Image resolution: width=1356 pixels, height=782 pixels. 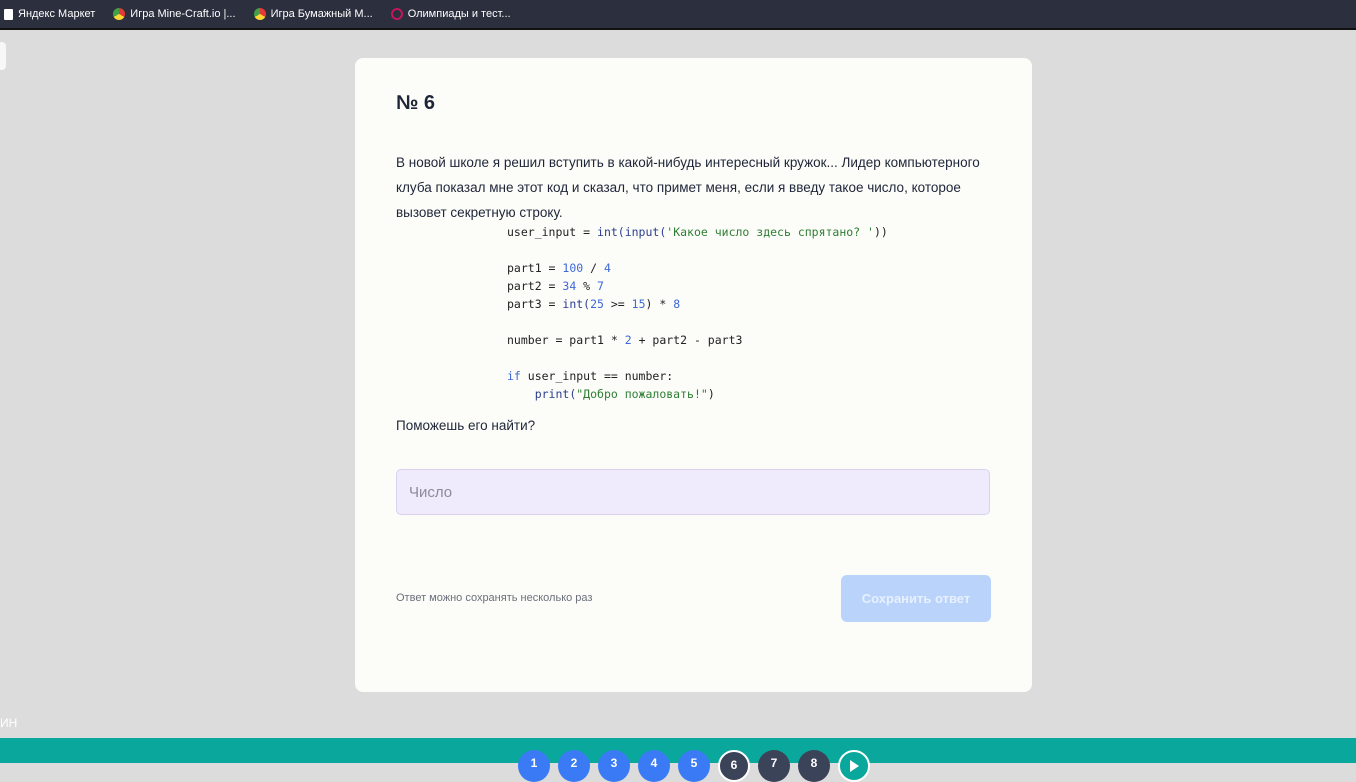 What do you see at coordinates (638, 304) in the screenshot?
I see `code-number: 15` at bounding box center [638, 304].